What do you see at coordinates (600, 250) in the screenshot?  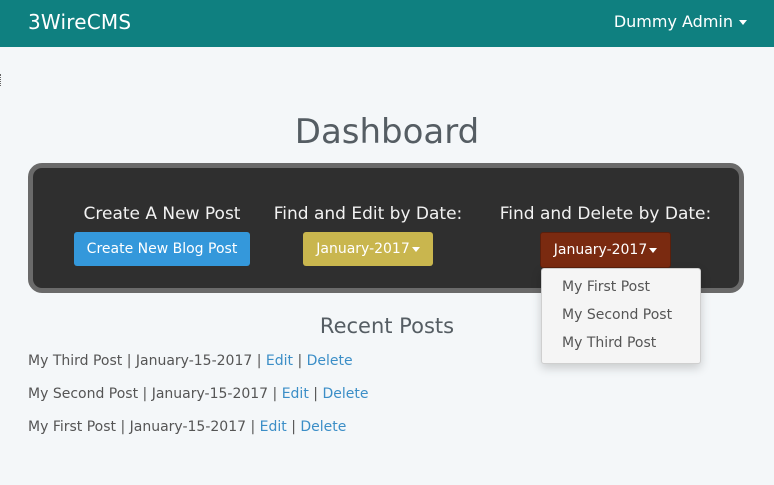 I see `delete-date-value: January-2017` at bounding box center [600, 250].